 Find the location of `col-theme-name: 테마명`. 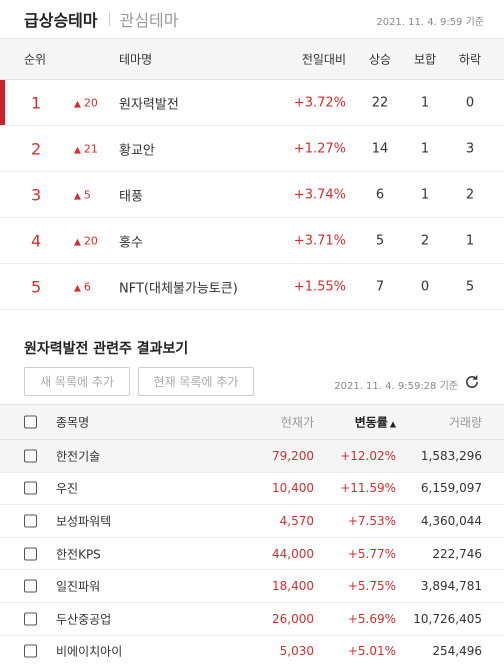

col-theme-name: 테마명 is located at coordinates (136, 59).